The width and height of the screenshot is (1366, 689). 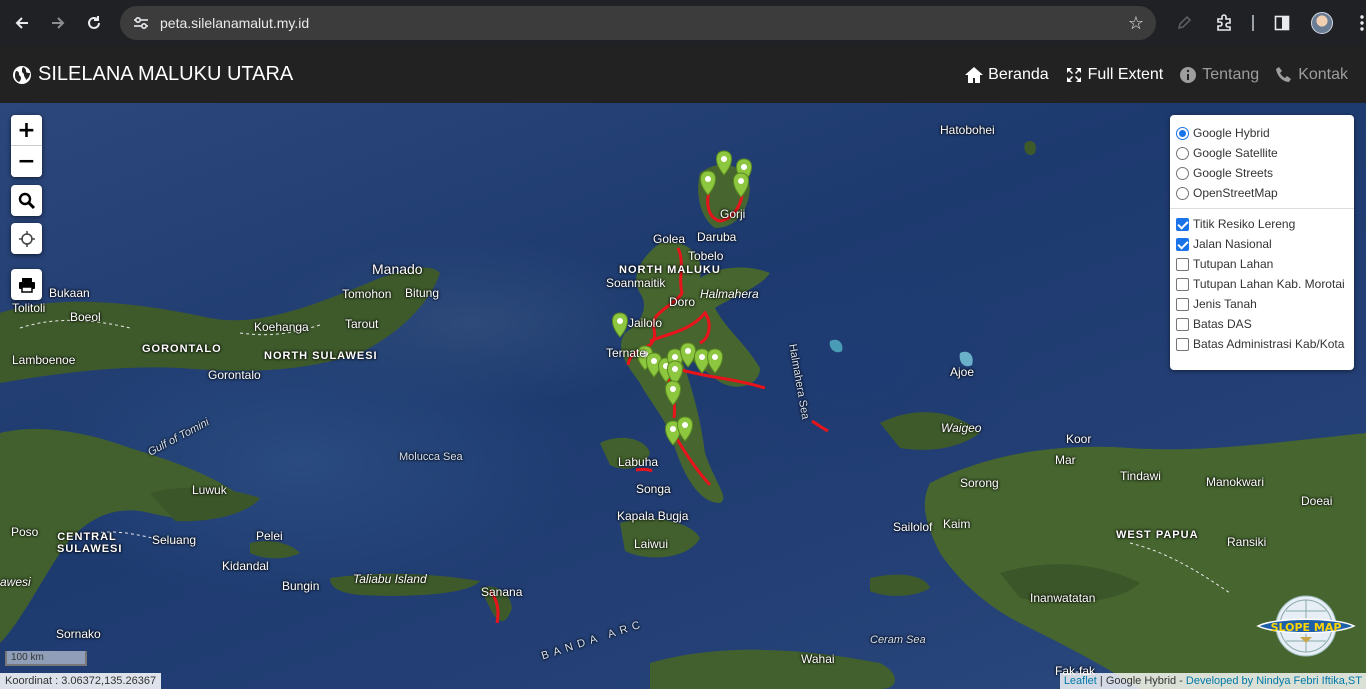 I want to click on map-search-button, so click(x=26, y=200).